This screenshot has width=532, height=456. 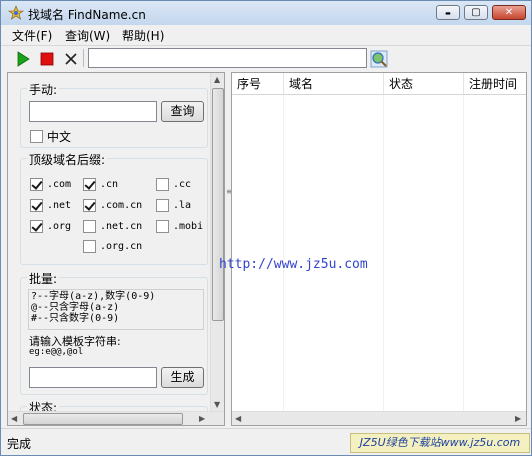 What do you see at coordinates (424, 84) in the screenshot?
I see `column-header-status: 状态` at bounding box center [424, 84].